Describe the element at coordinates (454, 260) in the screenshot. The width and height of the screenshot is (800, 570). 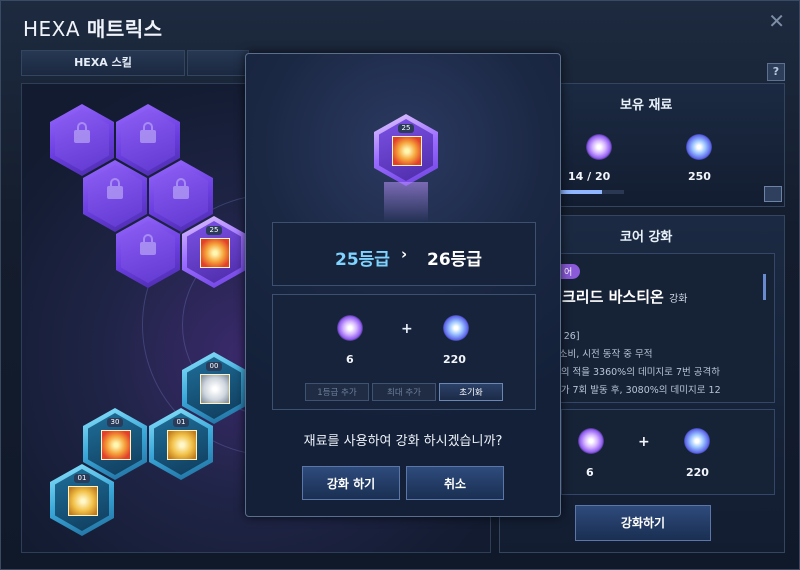
I see `to-grade: 26등급` at that location.